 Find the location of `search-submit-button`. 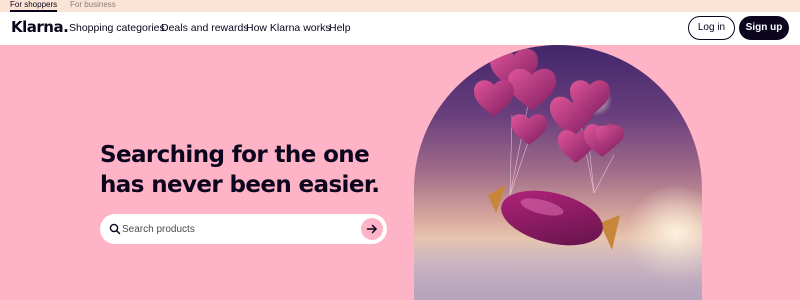

search-submit-button is located at coordinates (372, 229).